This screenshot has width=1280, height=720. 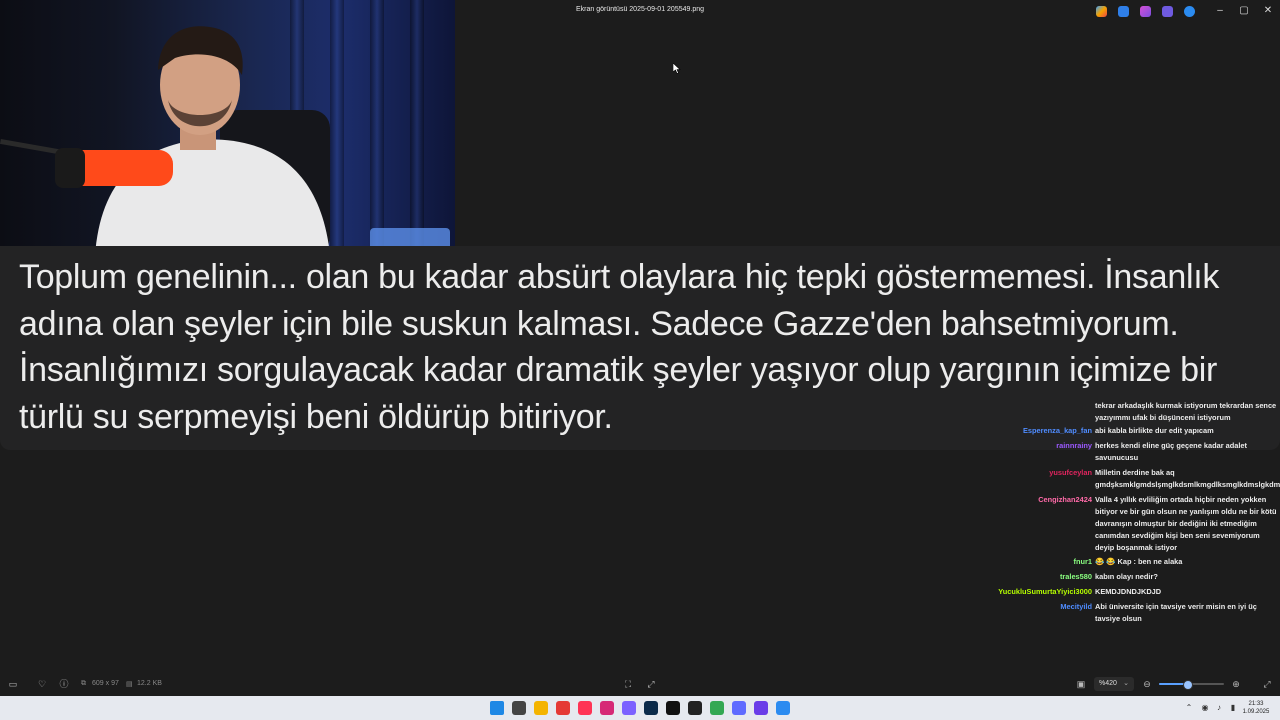 What do you see at coordinates (628, 684) in the screenshot?
I see `crop-icon: ⛶` at bounding box center [628, 684].